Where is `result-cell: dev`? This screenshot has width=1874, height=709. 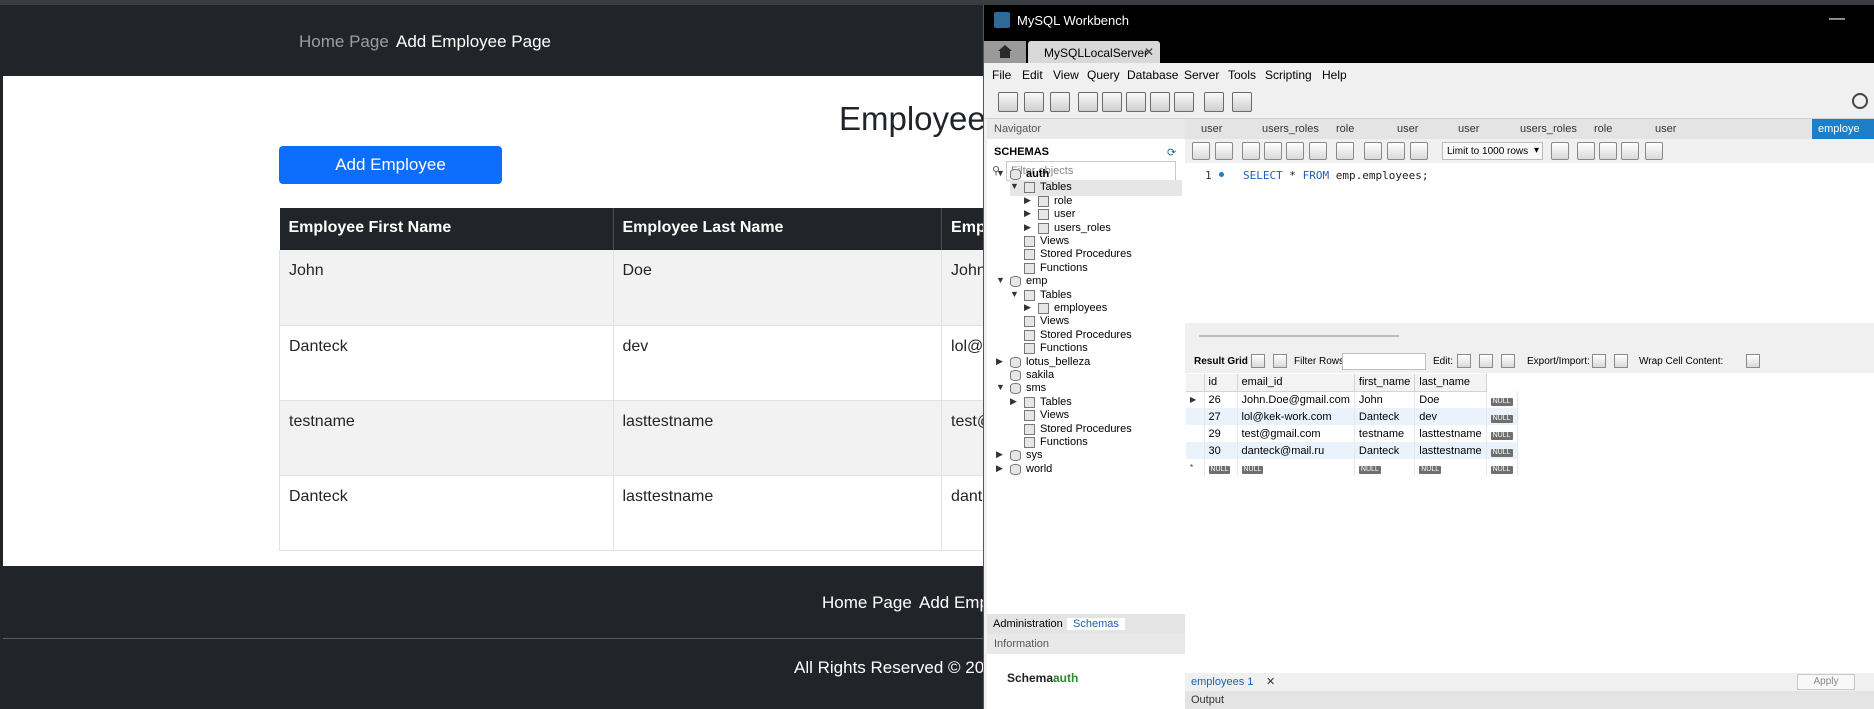
result-cell: dev is located at coordinates (1450, 416).